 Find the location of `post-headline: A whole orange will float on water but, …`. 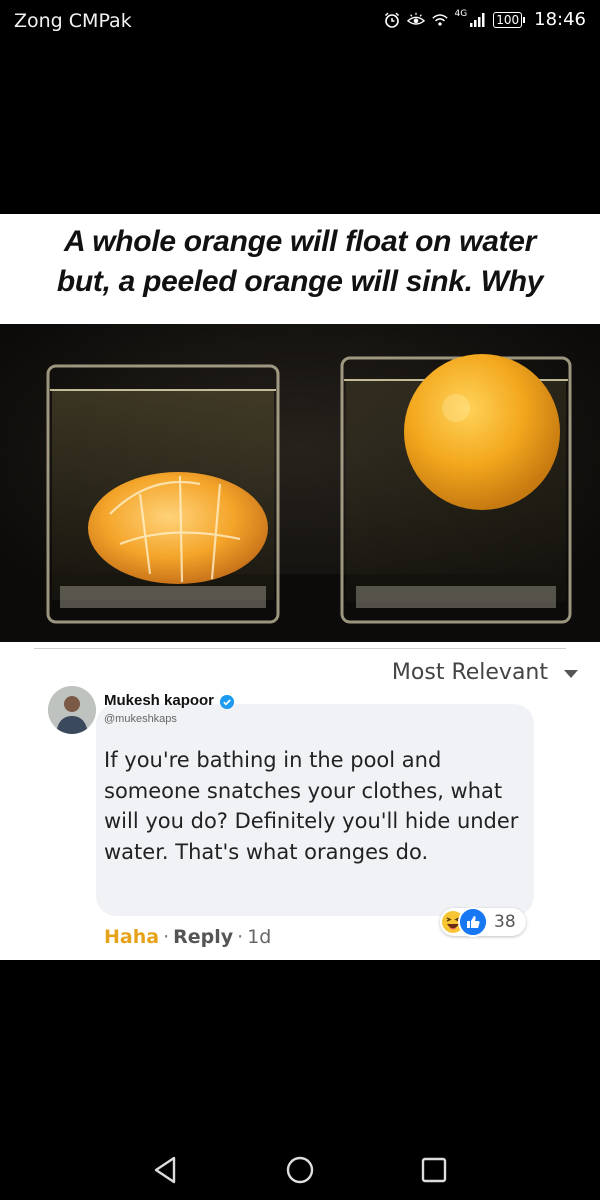

post-headline: A whole orange will float on water but, … is located at coordinates (300, 262).